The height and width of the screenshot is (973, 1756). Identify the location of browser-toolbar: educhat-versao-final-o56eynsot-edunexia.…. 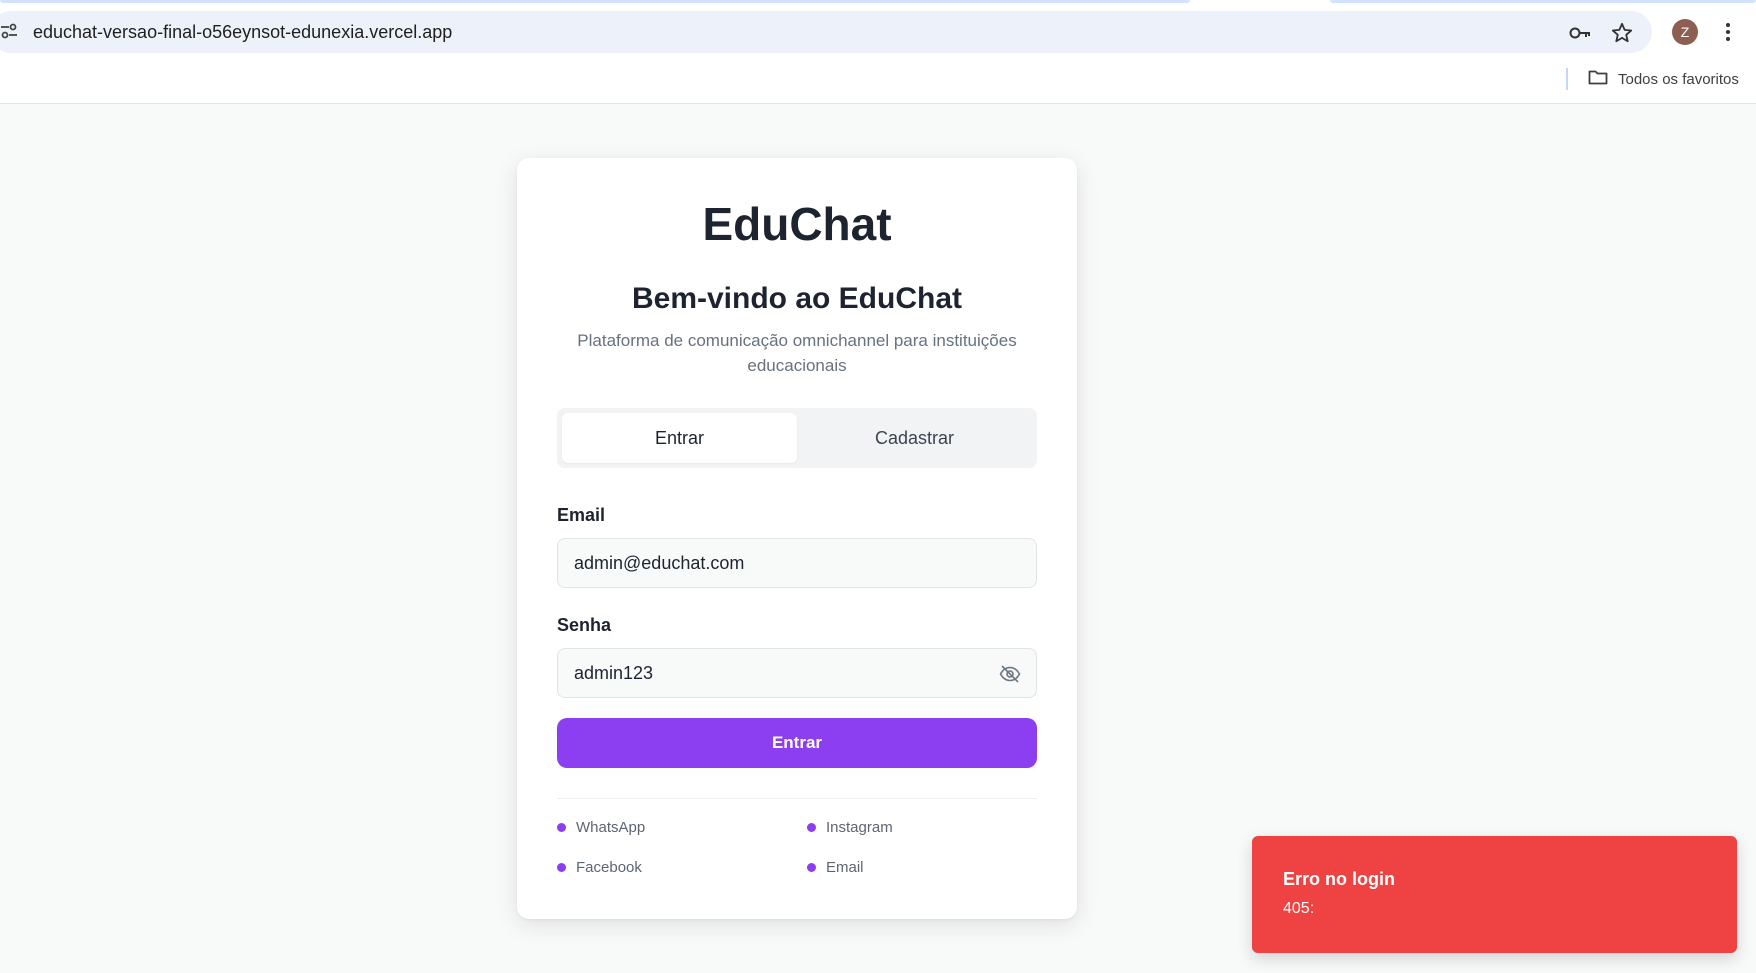
(878, 52).